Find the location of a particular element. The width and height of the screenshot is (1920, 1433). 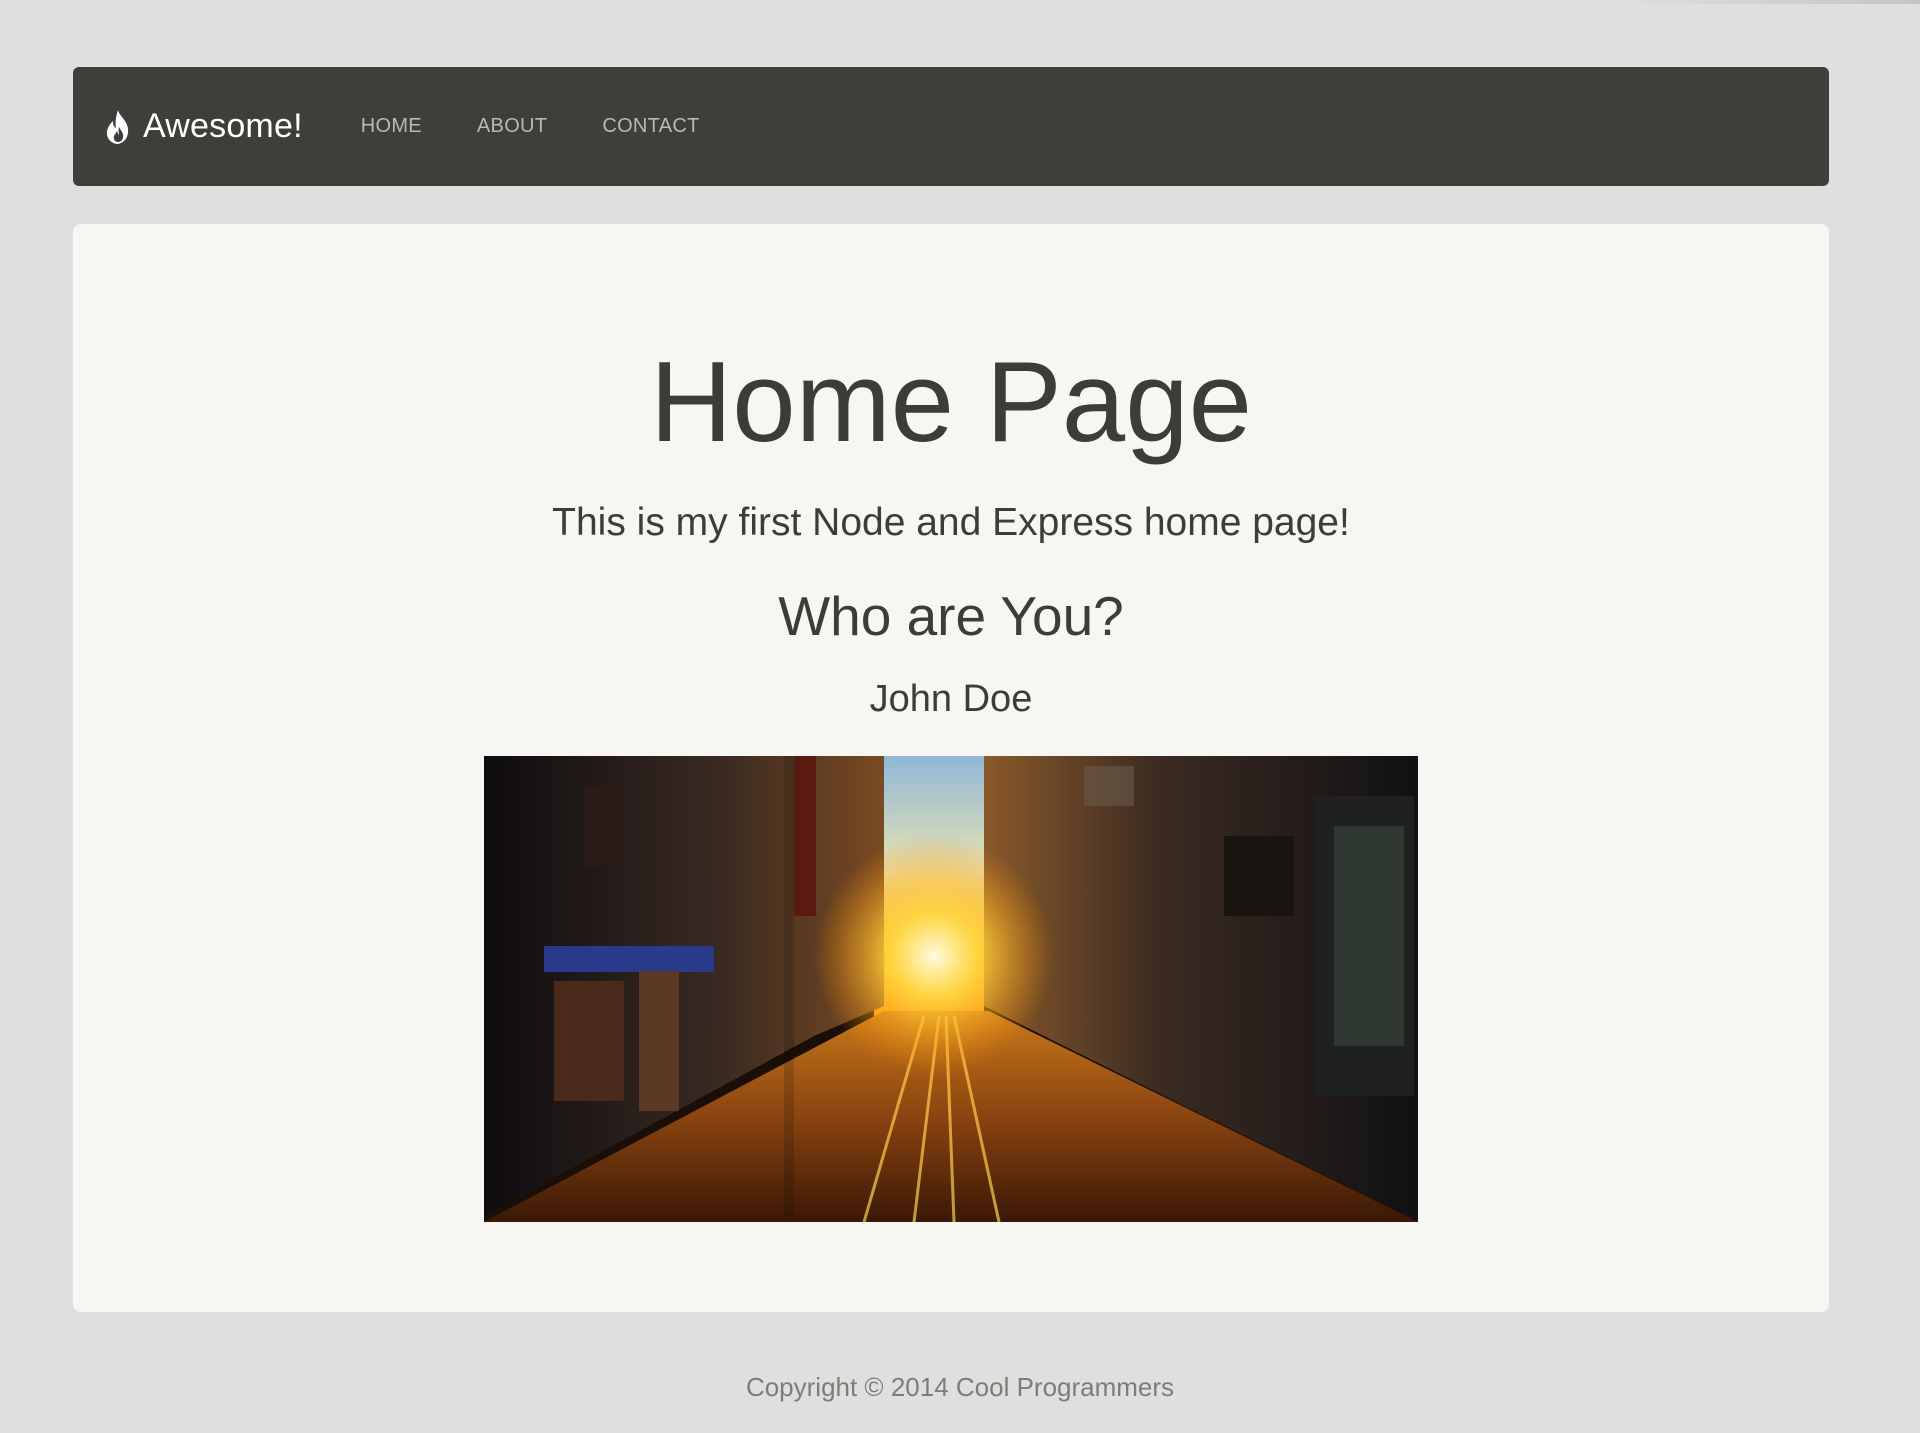

page-title: Home Page is located at coordinates (950, 402).